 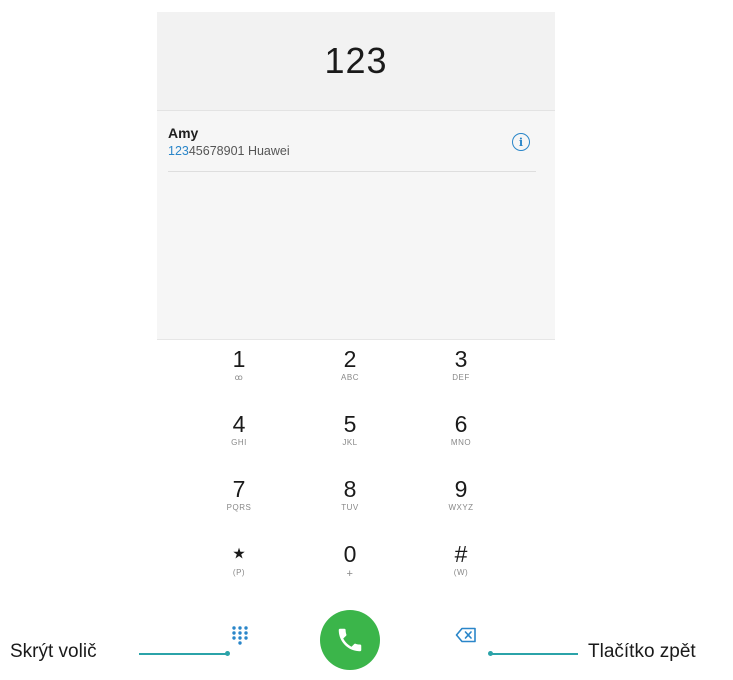 I want to click on key-star: ⋆ (P), so click(x=239, y=565).